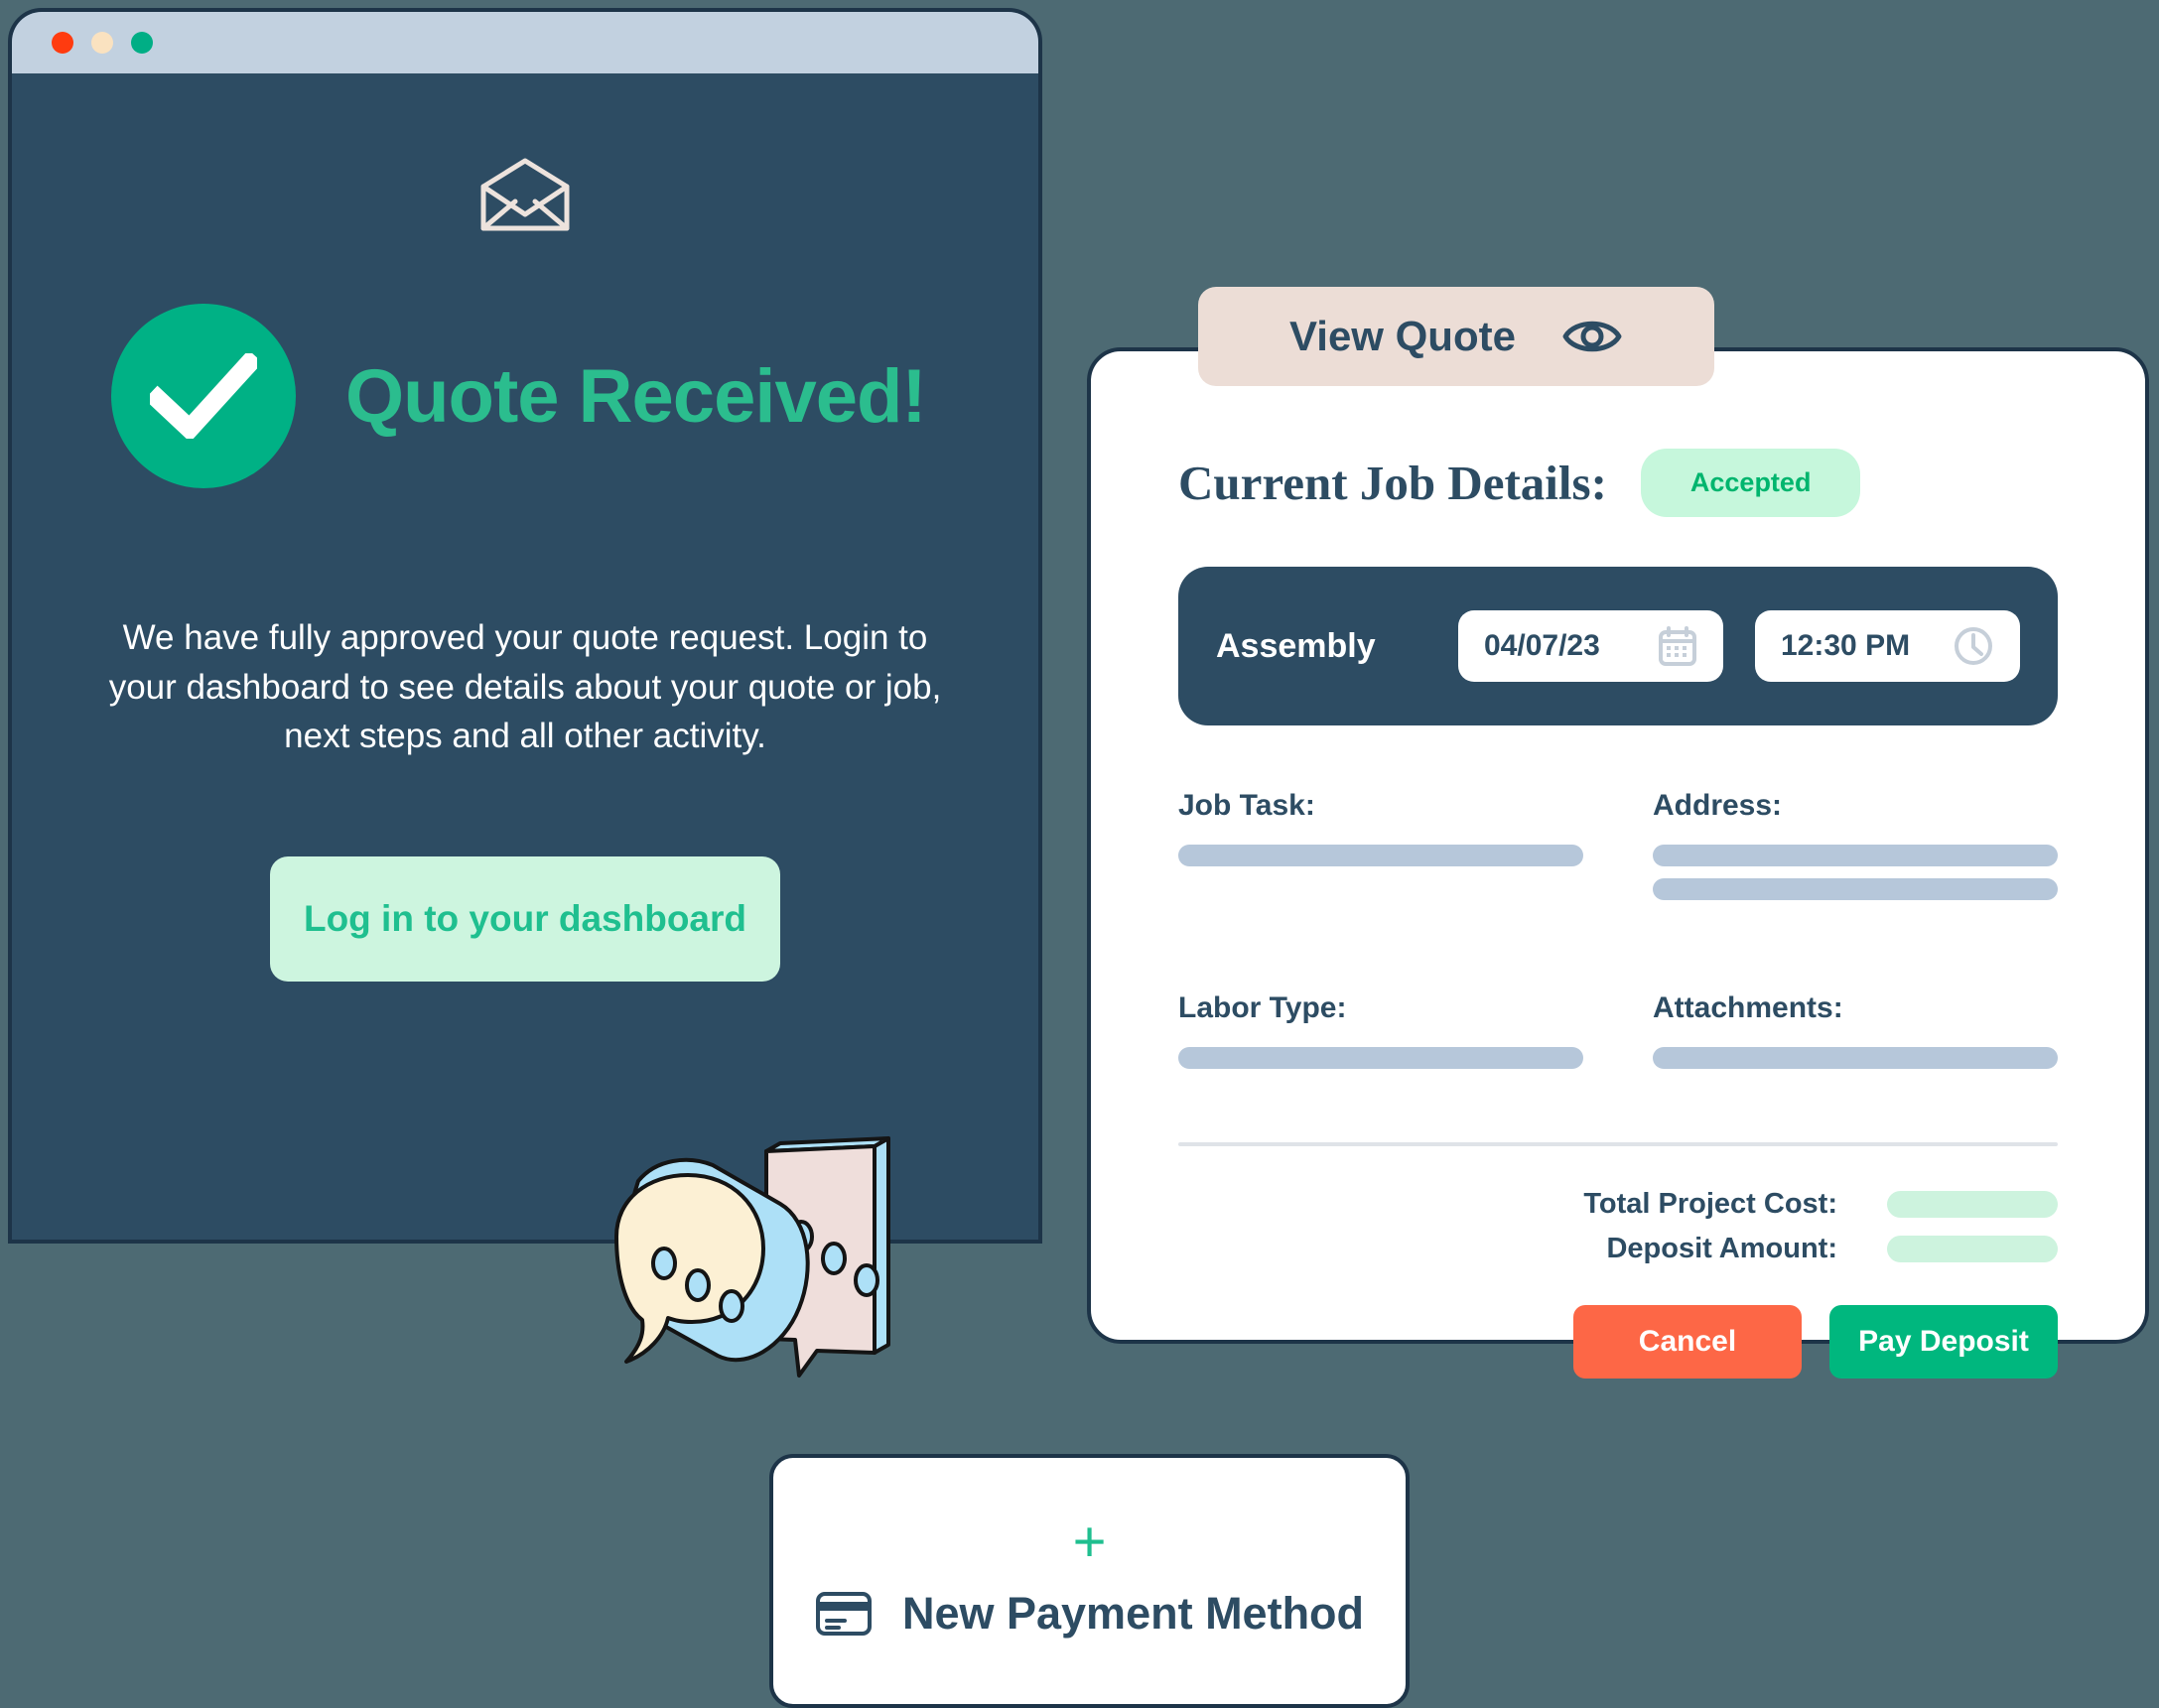  I want to click on minimize-dot-icon, so click(102, 43).